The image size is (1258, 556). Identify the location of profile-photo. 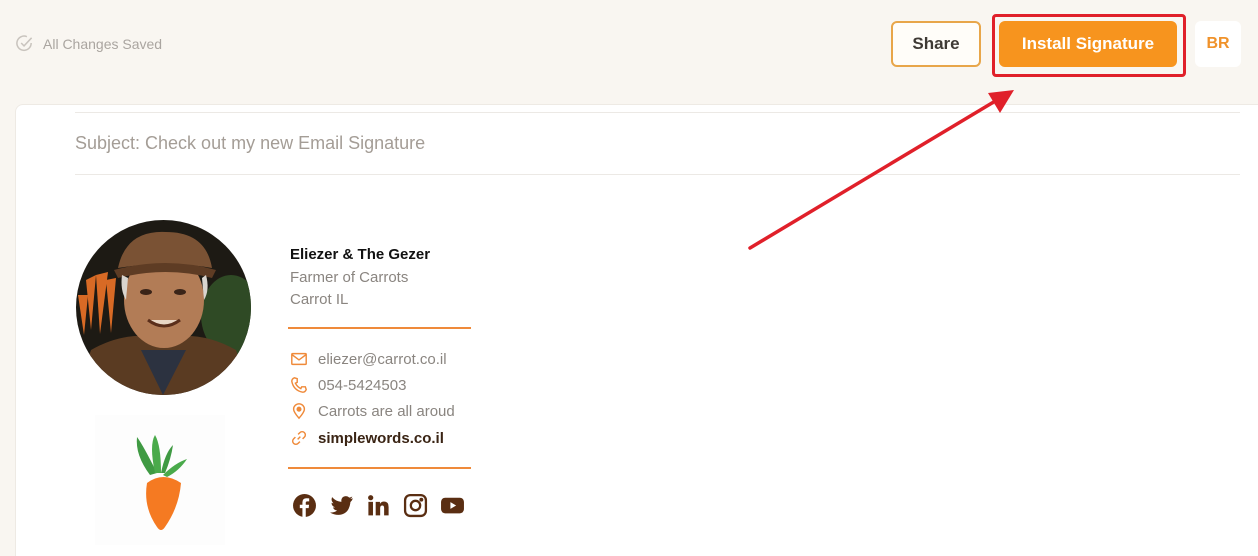
(163, 307).